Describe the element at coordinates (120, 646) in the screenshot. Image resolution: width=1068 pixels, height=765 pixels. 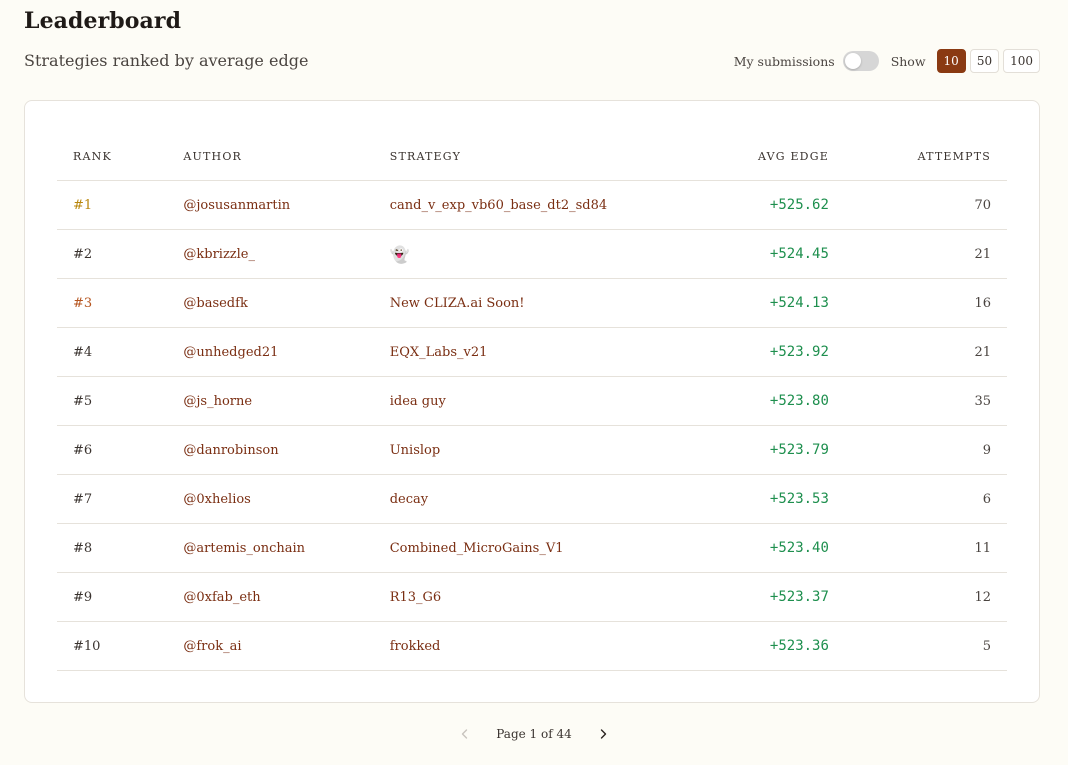
I see `rank-cell: #10` at that location.